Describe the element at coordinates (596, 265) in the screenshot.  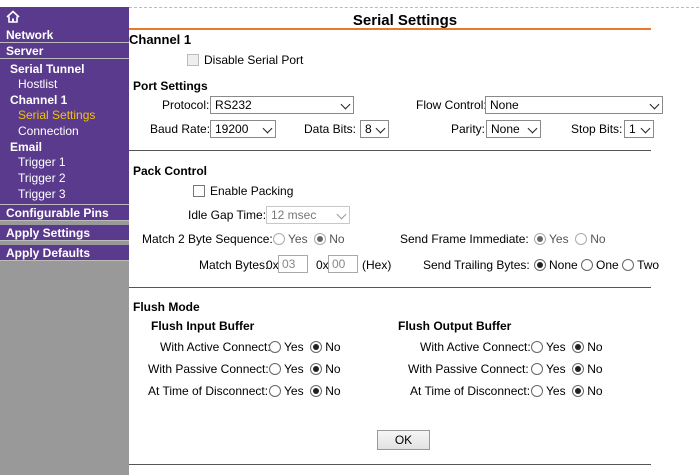
I see `trailing-options: None One Two` at that location.